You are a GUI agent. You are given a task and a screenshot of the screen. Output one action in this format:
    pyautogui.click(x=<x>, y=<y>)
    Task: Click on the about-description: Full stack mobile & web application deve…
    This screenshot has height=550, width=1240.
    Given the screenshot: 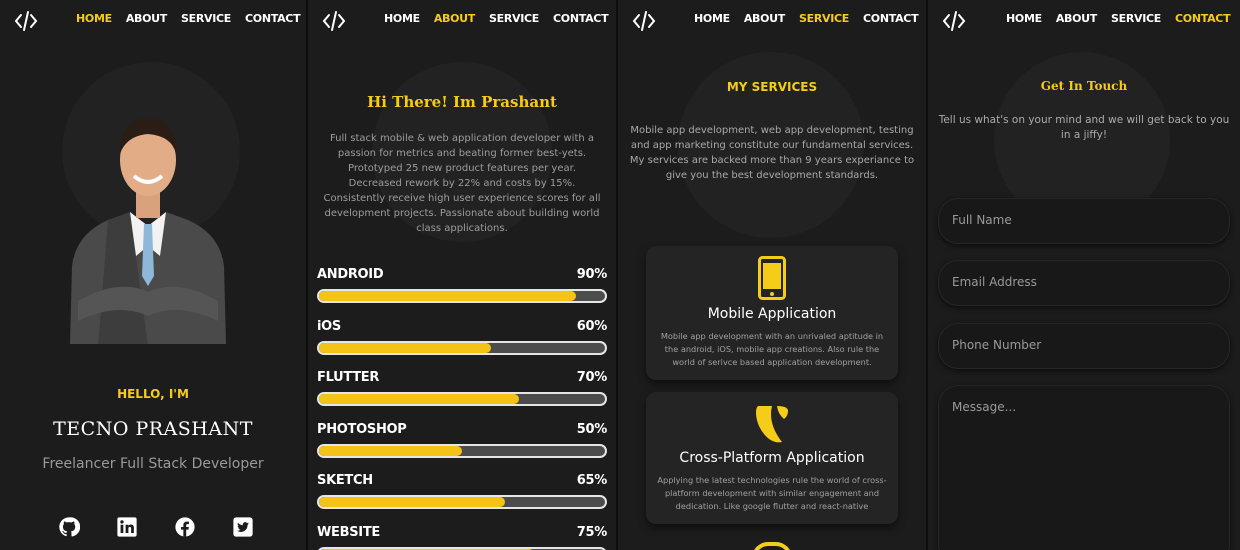 What is the action you would take?
    pyautogui.click(x=462, y=183)
    